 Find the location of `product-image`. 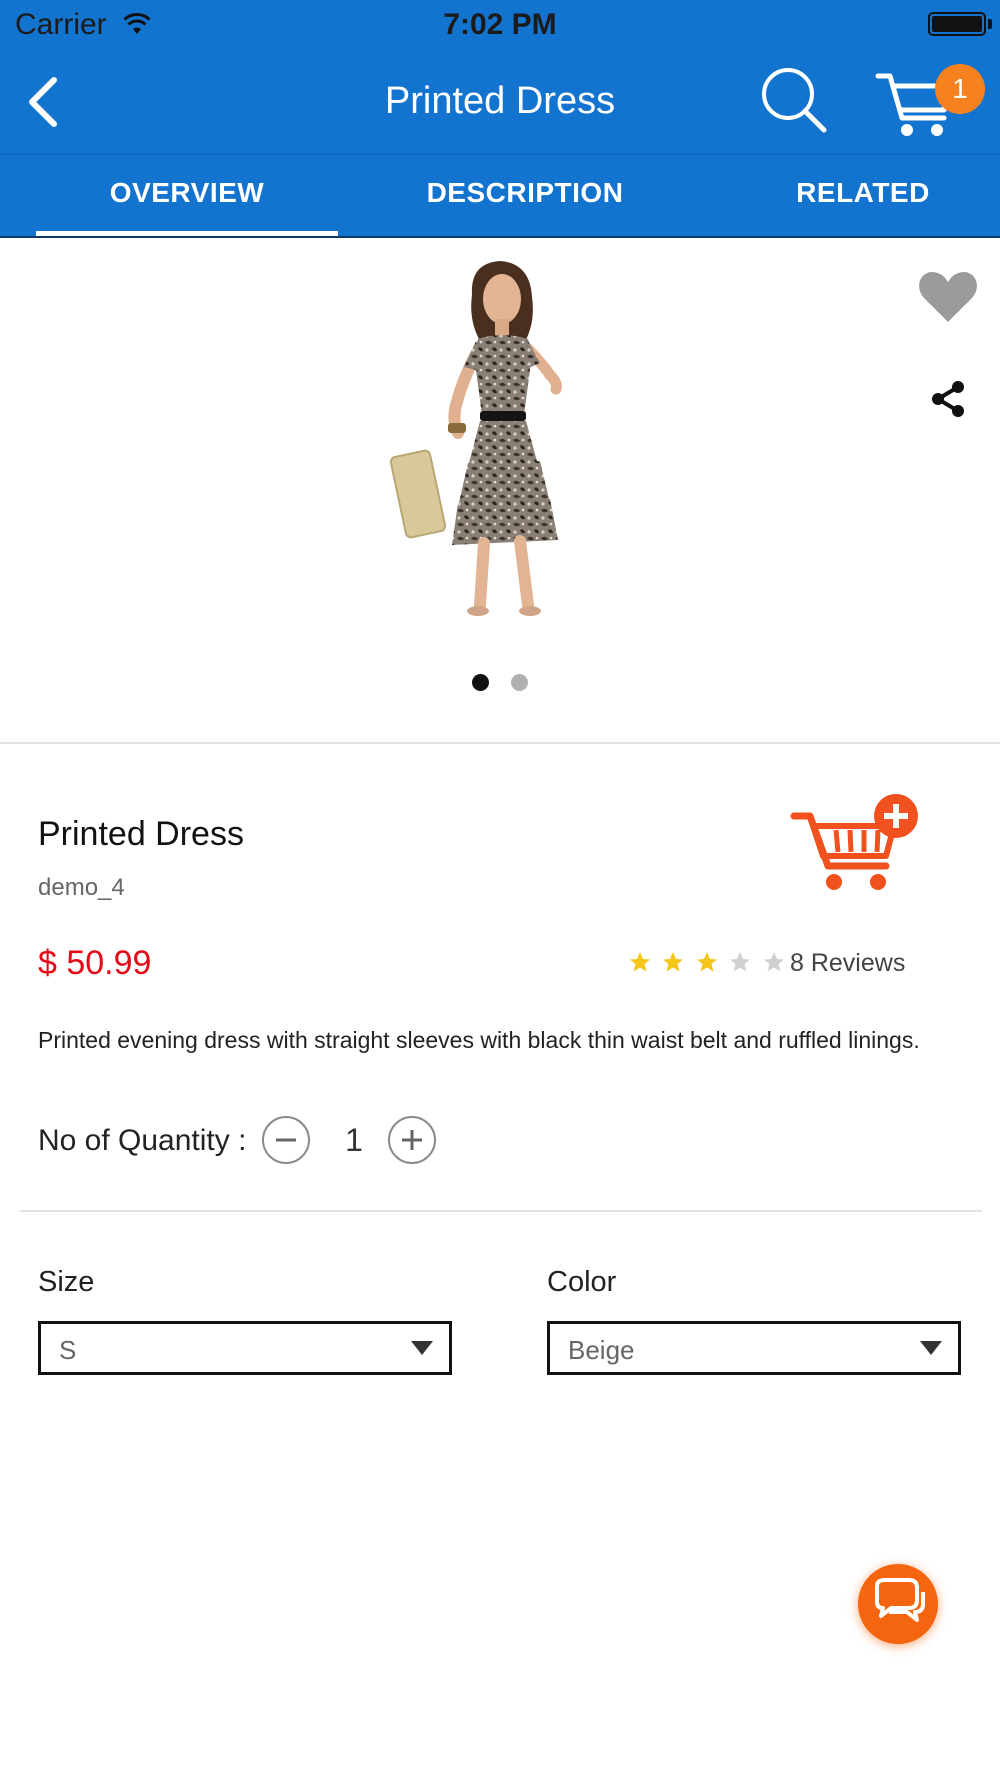

product-image is located at coordinates (496, 437).